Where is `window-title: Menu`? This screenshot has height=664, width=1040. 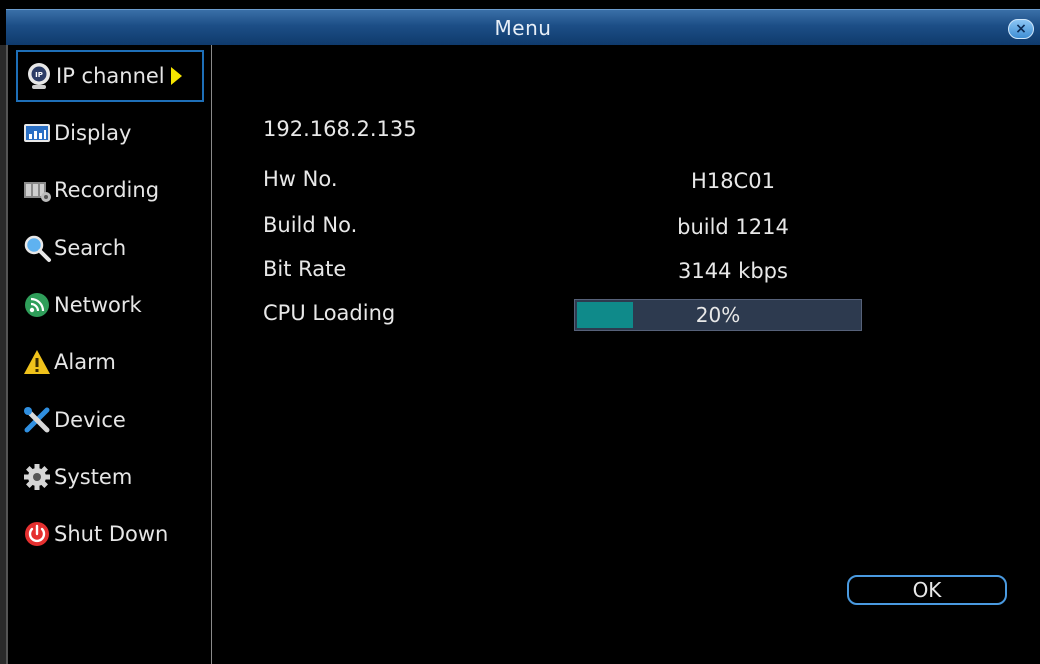 window-title: Menu is located at coordinates (523, 28).